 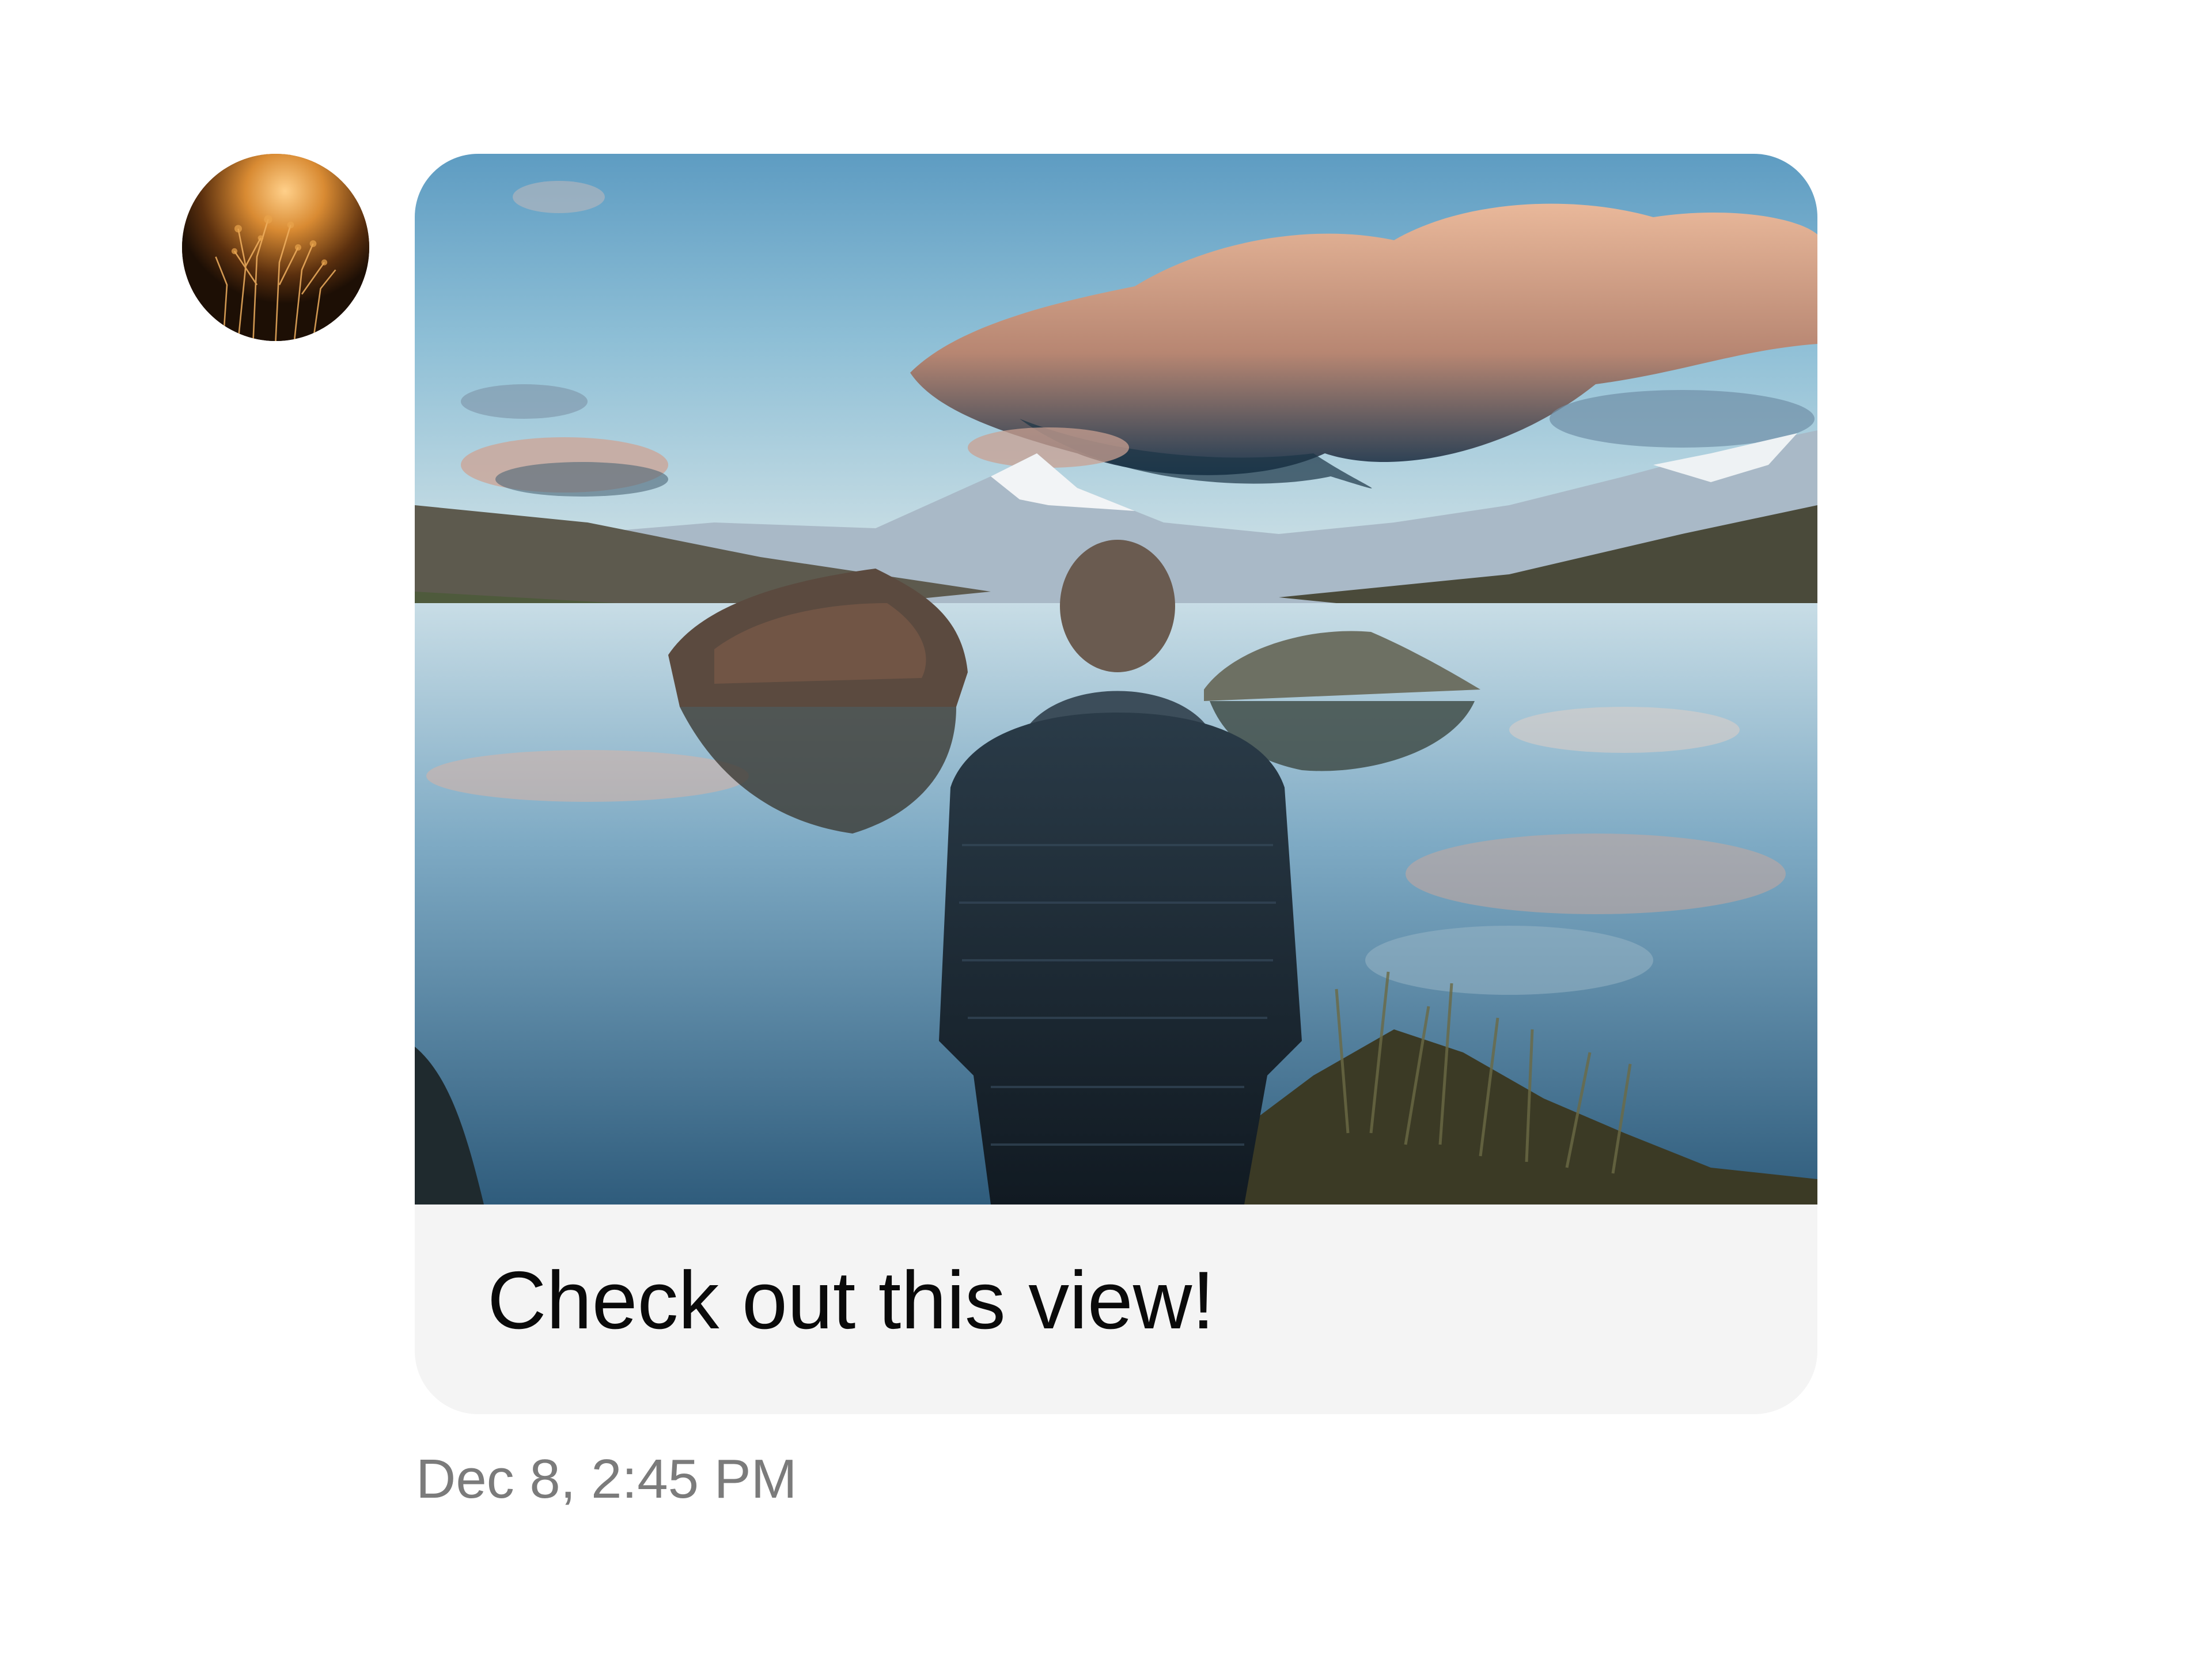 I want to click on message-caption: Check out this view!, so click(x=851, y=1300).